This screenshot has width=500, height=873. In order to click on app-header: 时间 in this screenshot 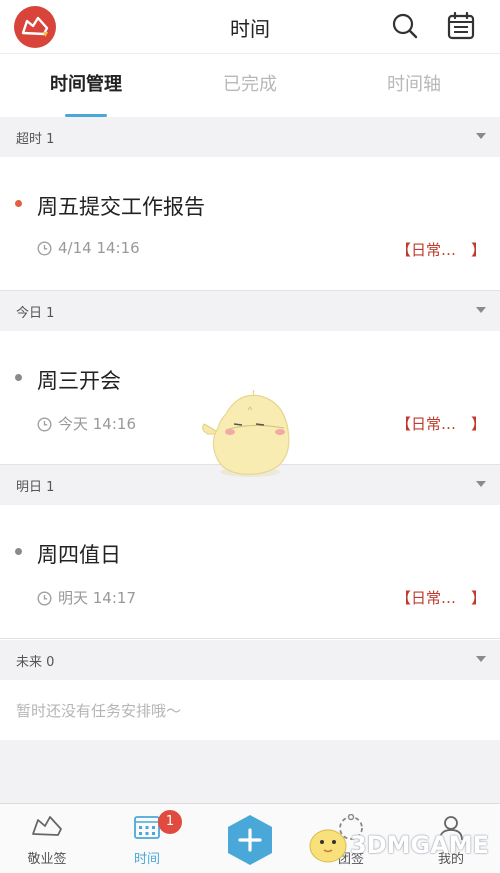, I will do `click(250, 27)`.